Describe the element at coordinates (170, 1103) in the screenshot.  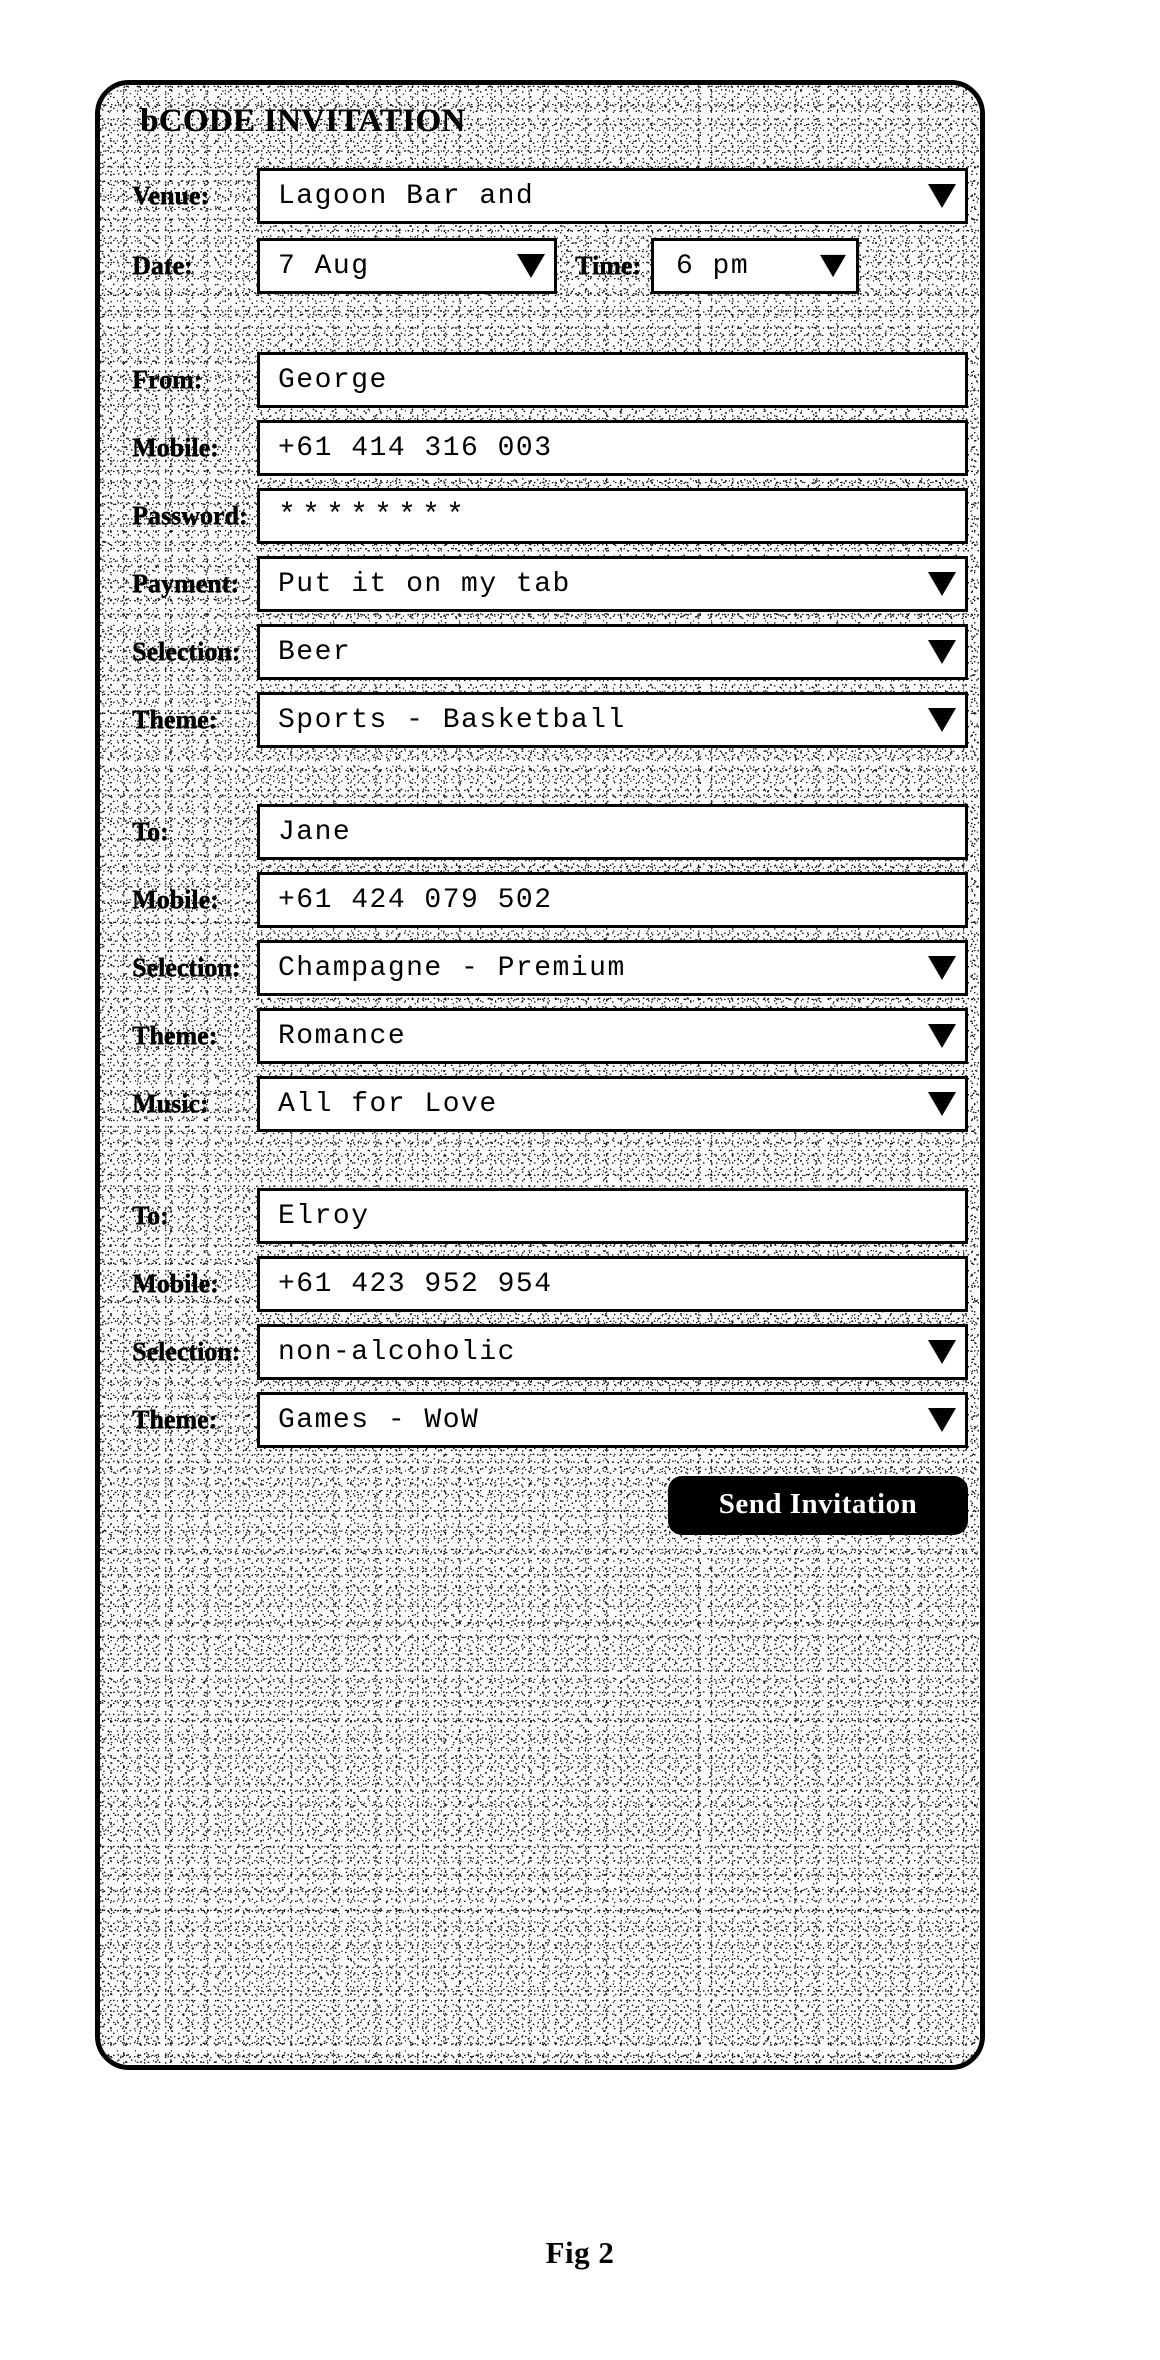
I see `recipient1-music-label: Music:` at that location.